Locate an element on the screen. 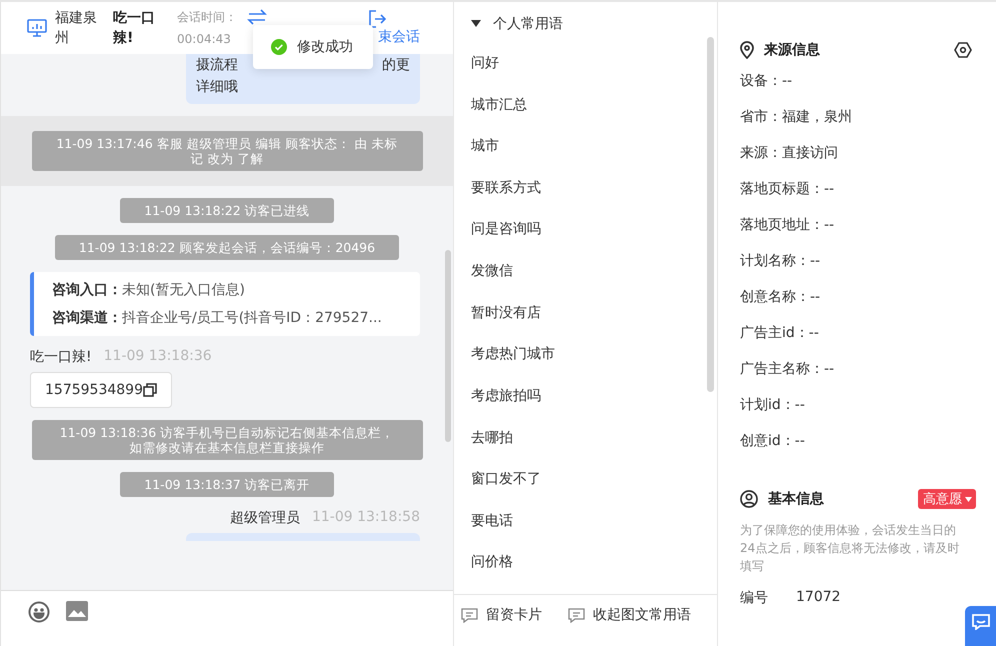  phrase-item: 去哪拍 is located at coordinates (492, 438).